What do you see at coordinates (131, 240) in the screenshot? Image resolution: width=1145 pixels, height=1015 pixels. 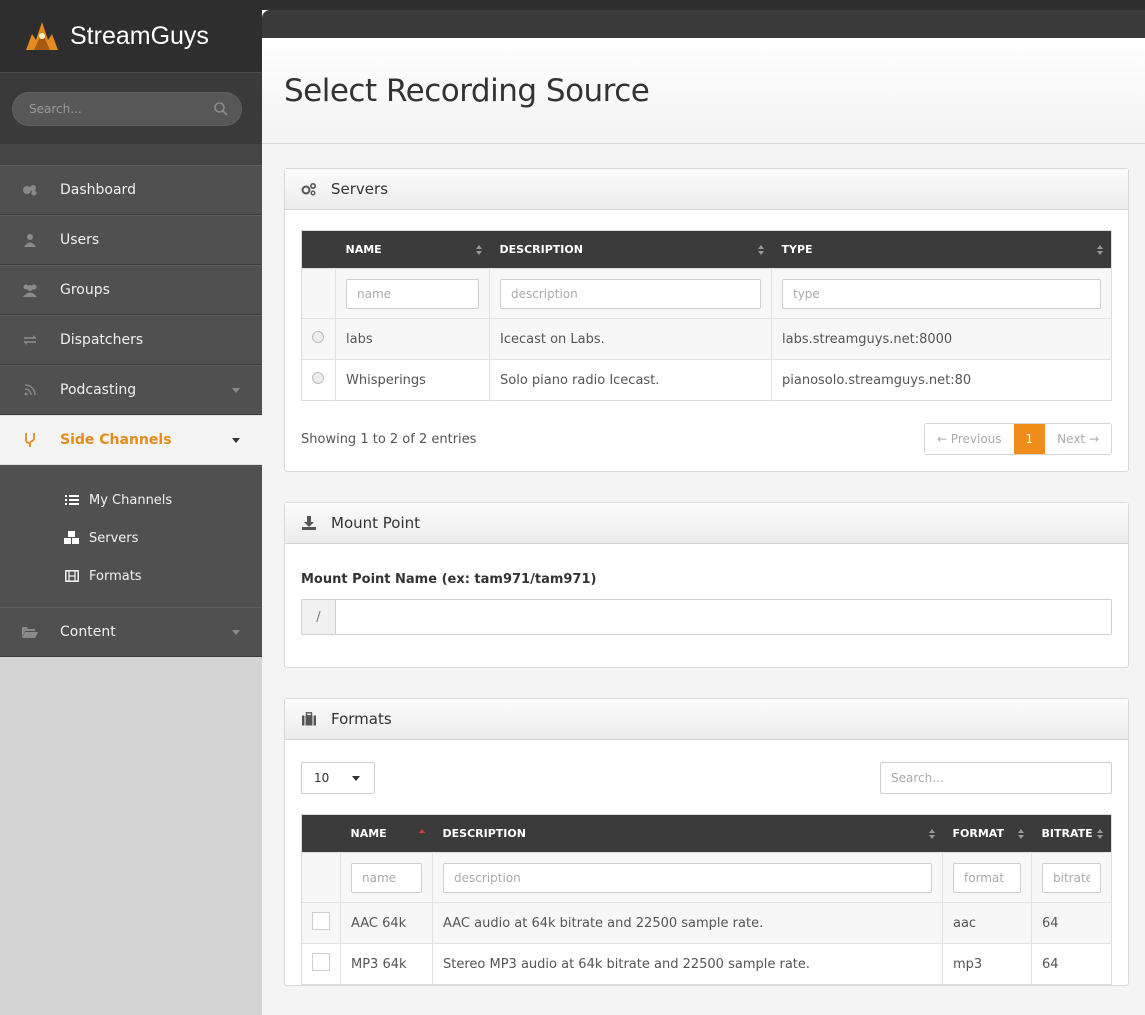 I see `sidebar-item-users: Users` at bounding box center [131, 240].